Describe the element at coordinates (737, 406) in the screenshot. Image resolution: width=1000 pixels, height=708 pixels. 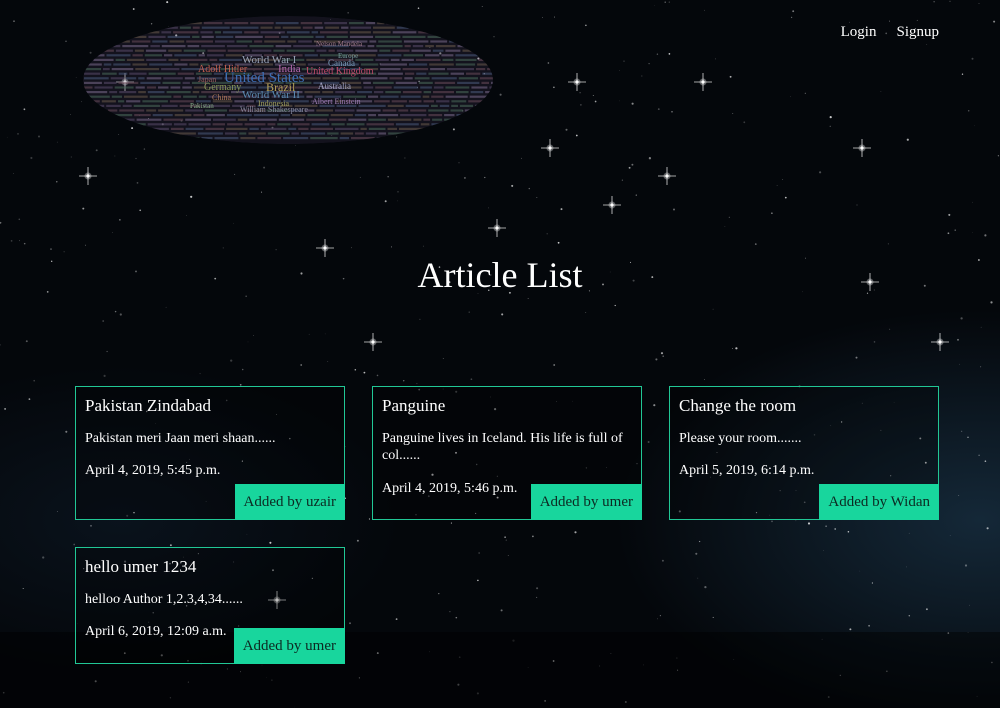
I see `article-title: Change the room` at that location.